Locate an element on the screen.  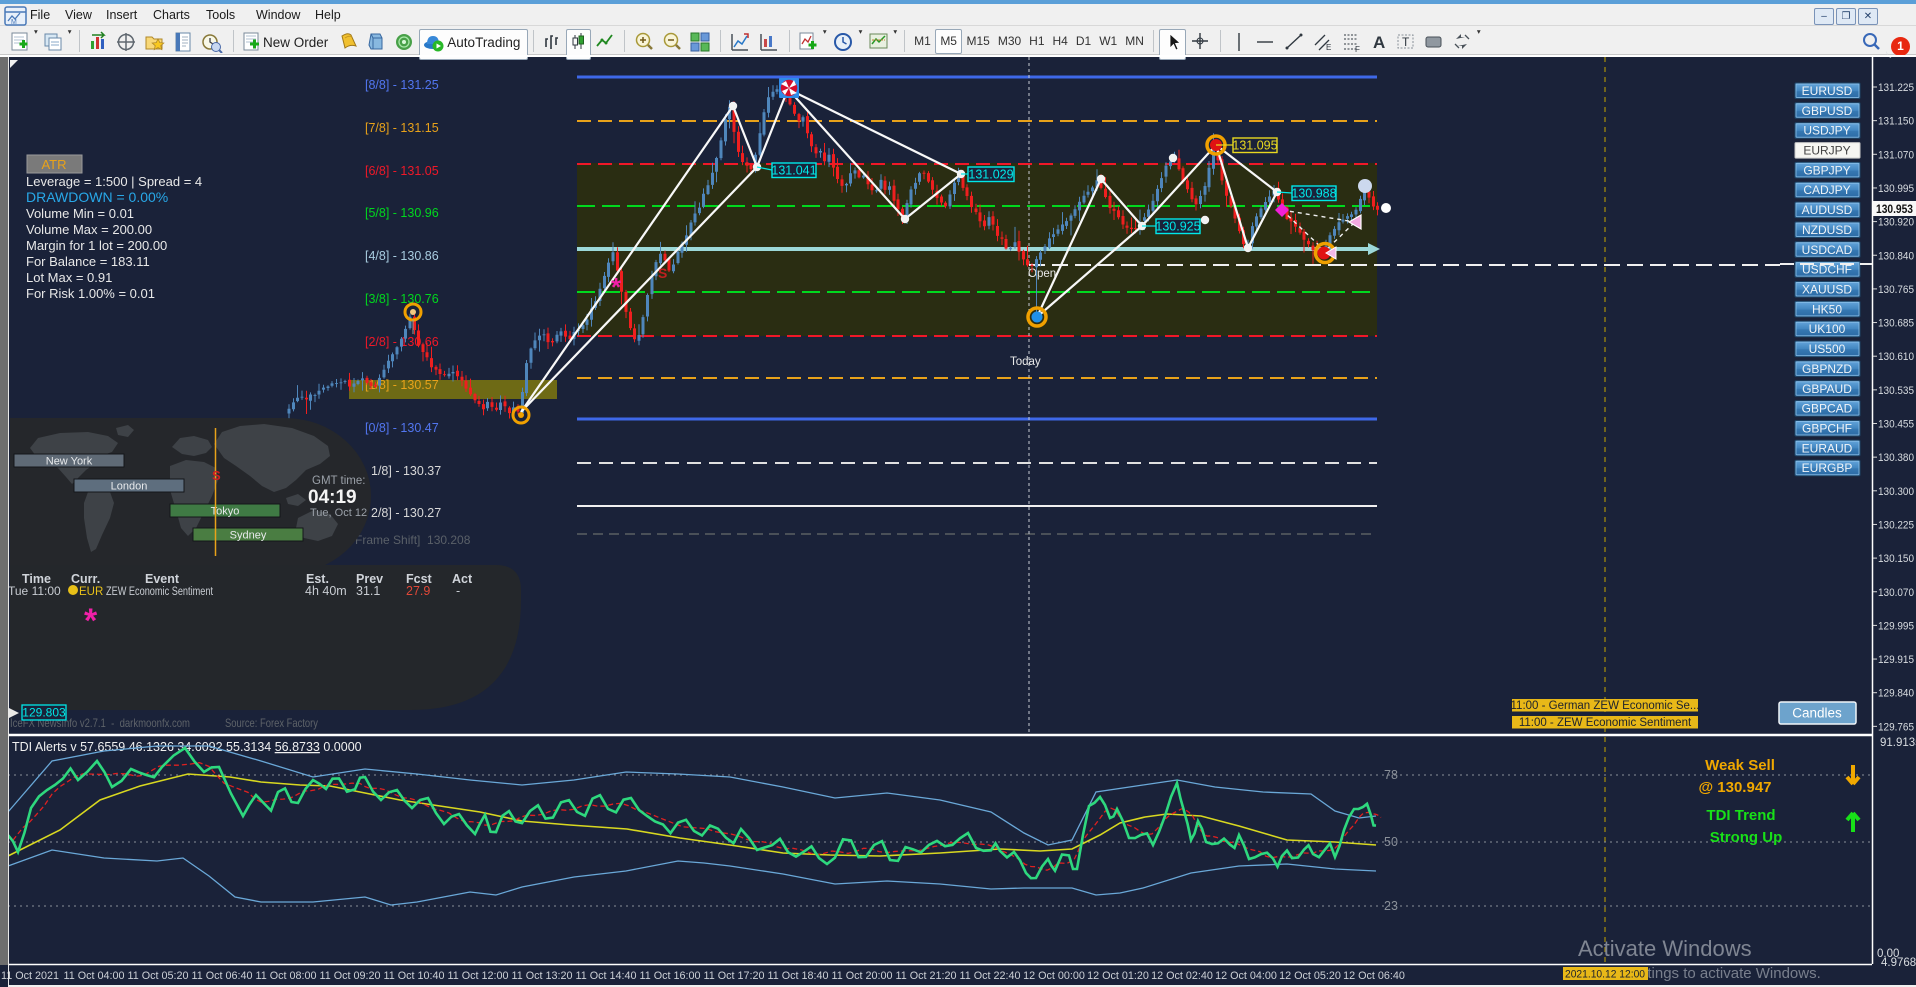
svg-text: 1/8] - 130.37 is located at coordinates (406, 471).